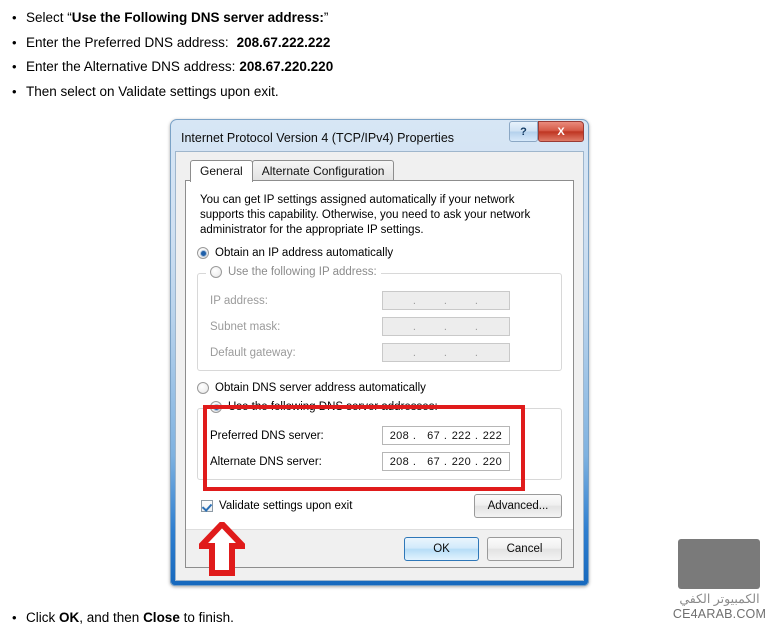 The image size is (777, 629). Describe the element at coordinates (461, 435) in the screenshot. I see `octet-3: 222` at that location.